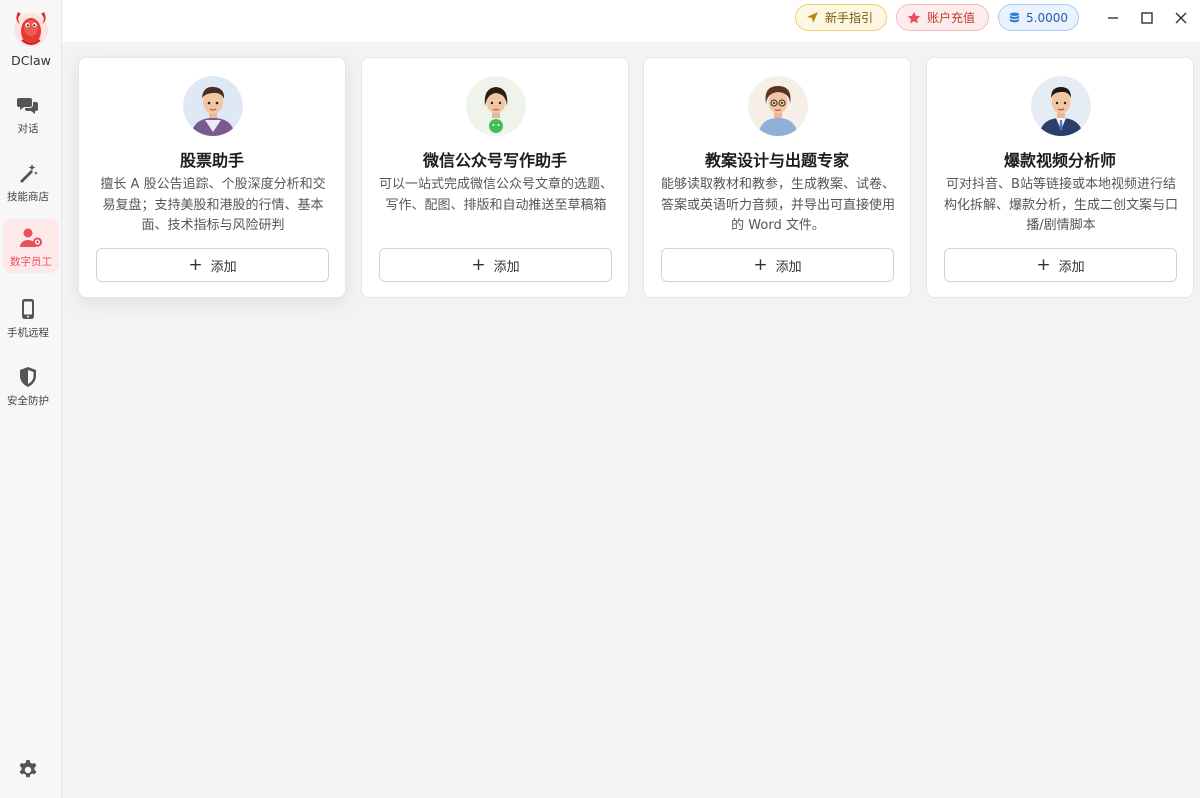  What do you see at coordinates (31, 60) in the screenshot?
I see `app-name: DClaw` at bounding box center [31, 60].